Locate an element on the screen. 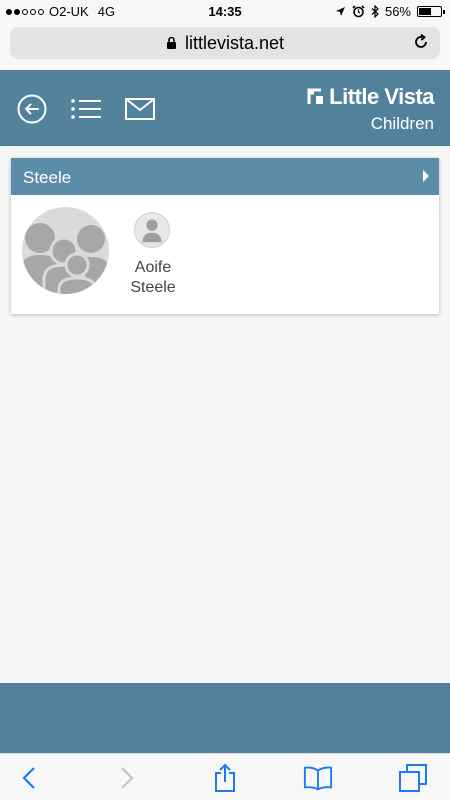 This screenshot has width=450, height=800. child-last-name: Steele is located at coordinates (153, 287).